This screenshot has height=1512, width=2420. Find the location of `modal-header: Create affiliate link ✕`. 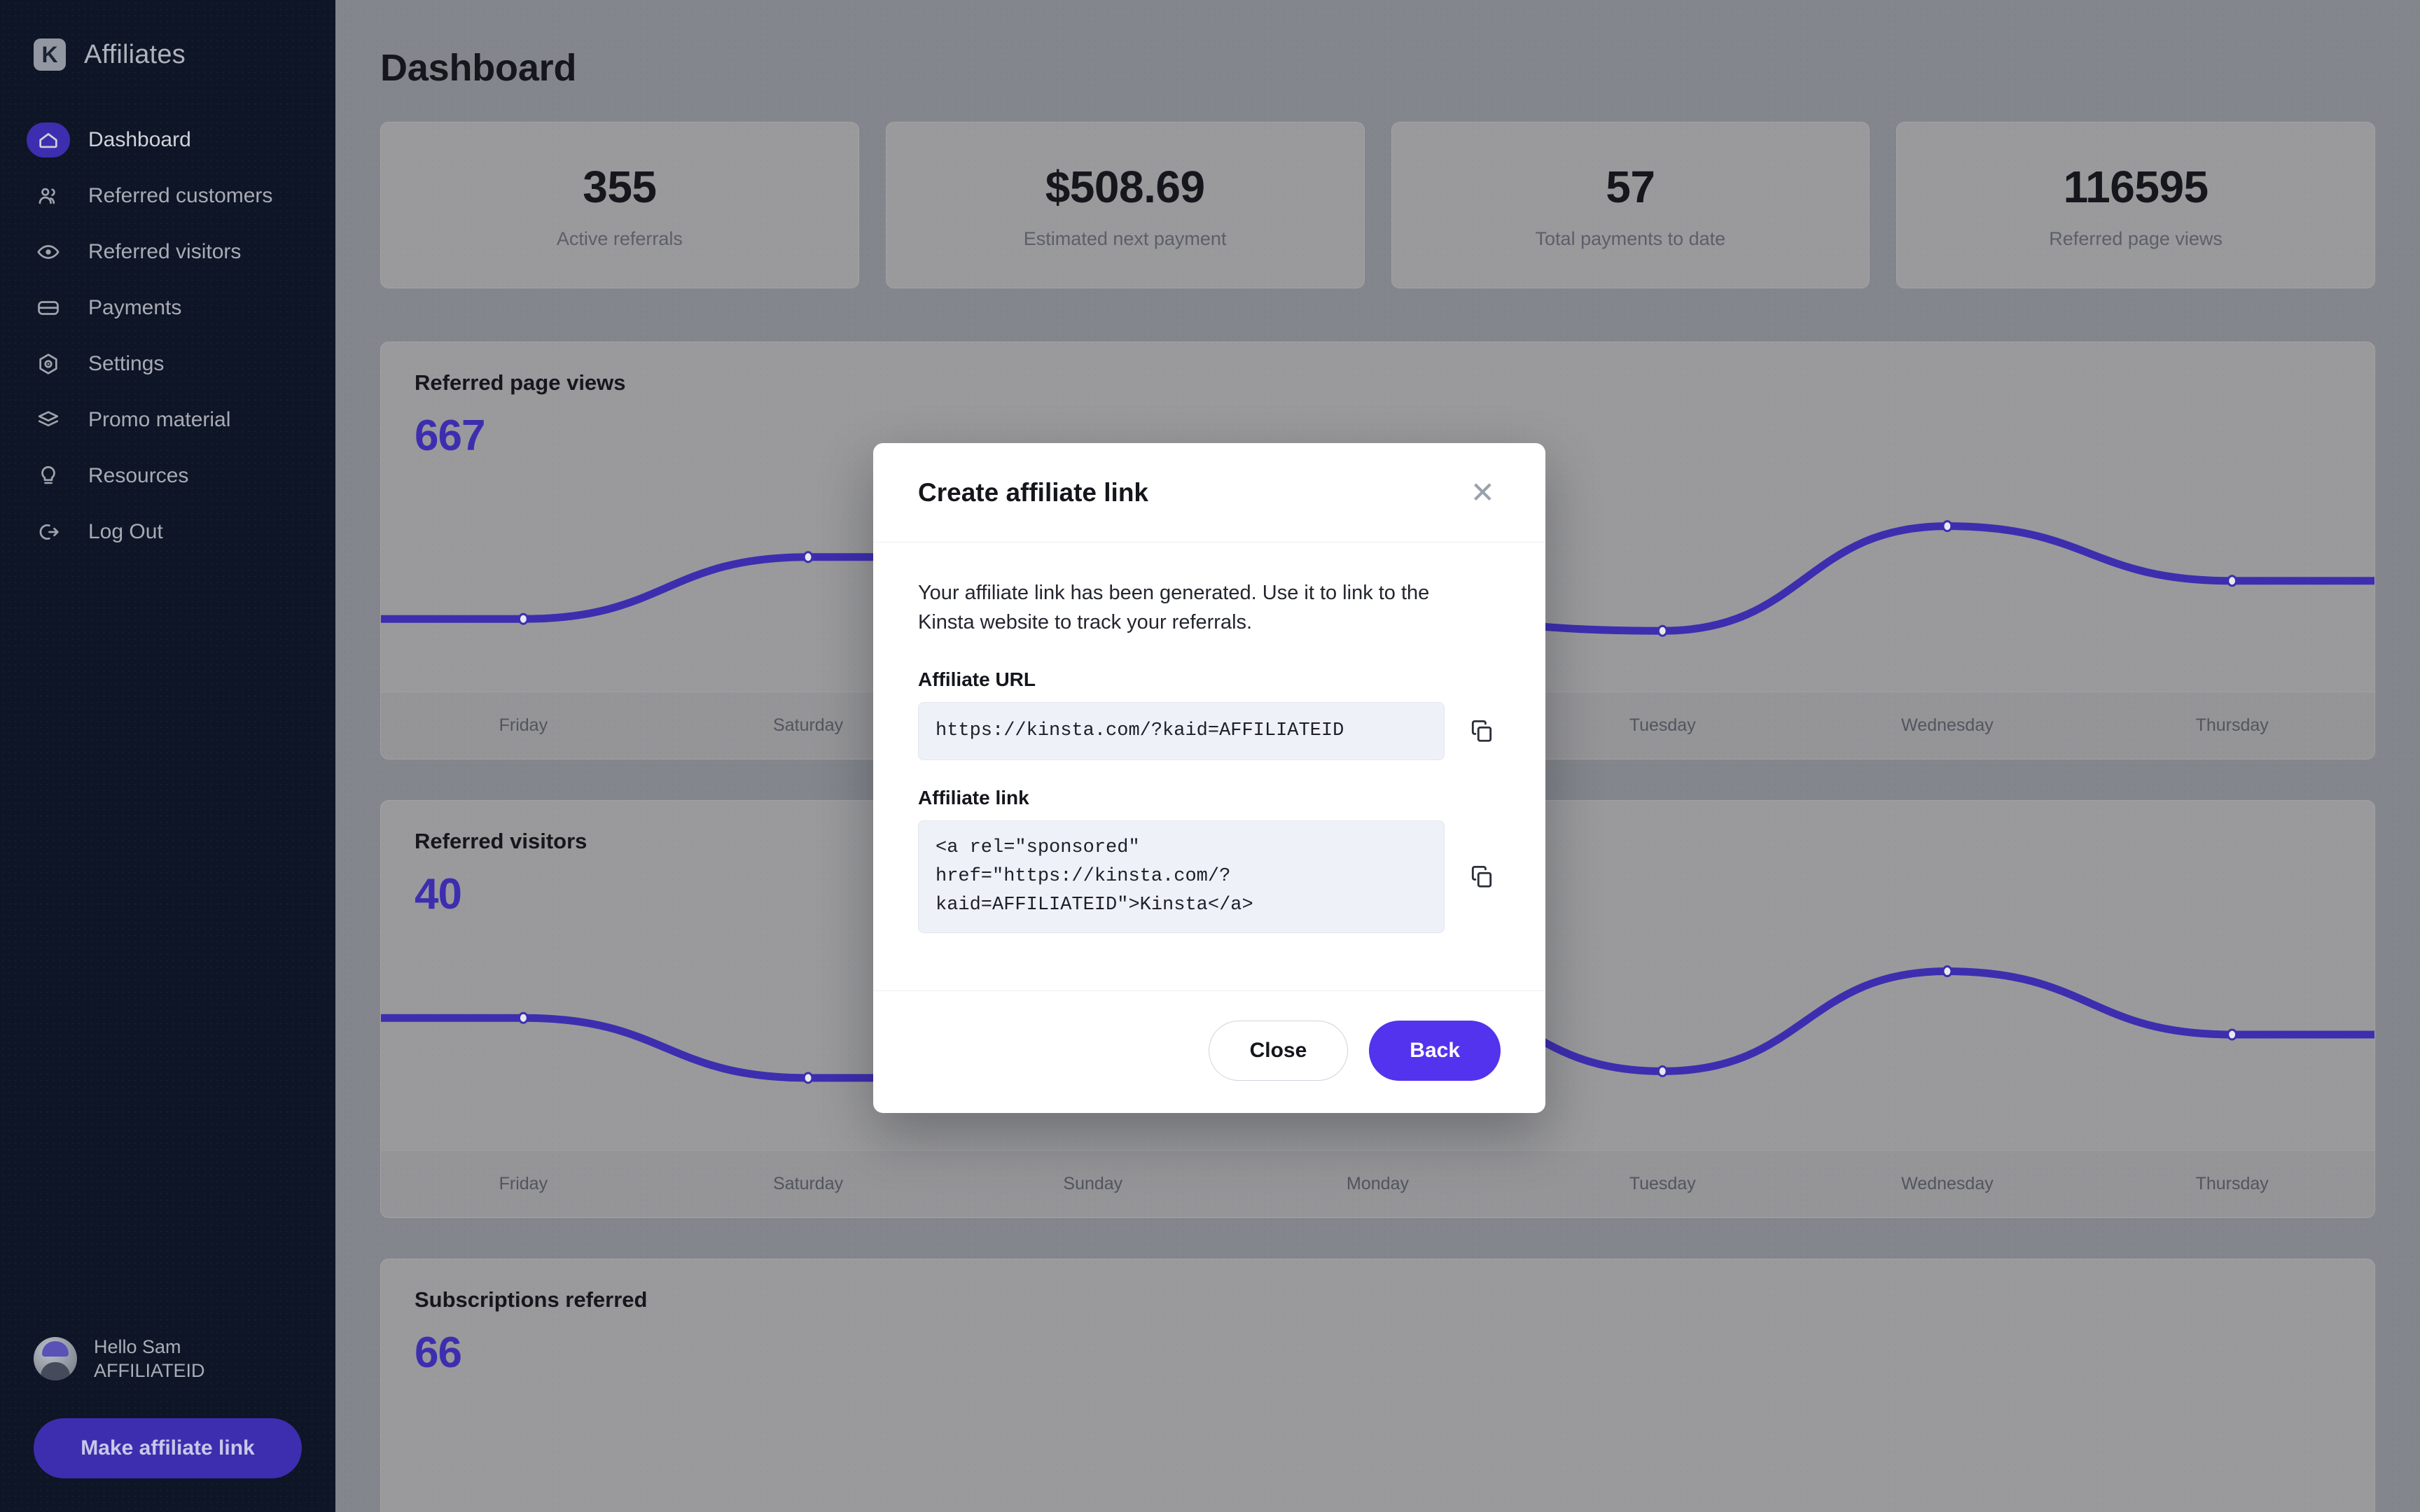

modal-header: Create affiliate link ✕ is located at coordinates (1209, 492).